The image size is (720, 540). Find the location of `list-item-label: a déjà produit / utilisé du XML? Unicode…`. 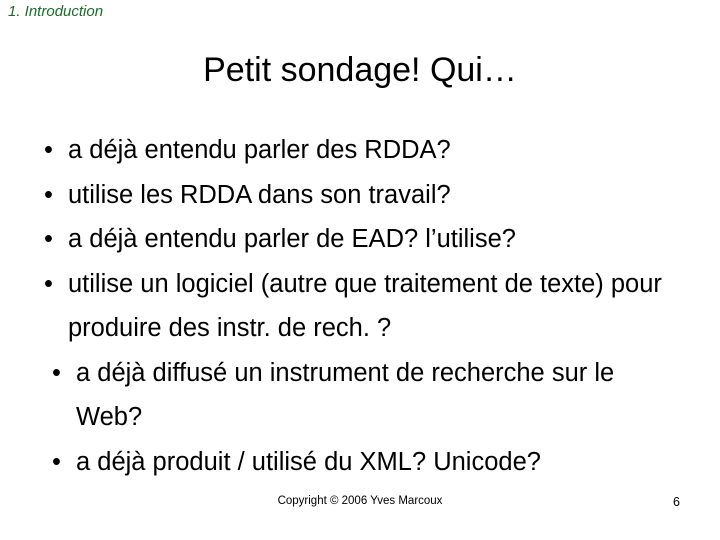

list-item-label: a déjà produit / utilisé du XML? Unicode… is located at coordinates (308, 461).